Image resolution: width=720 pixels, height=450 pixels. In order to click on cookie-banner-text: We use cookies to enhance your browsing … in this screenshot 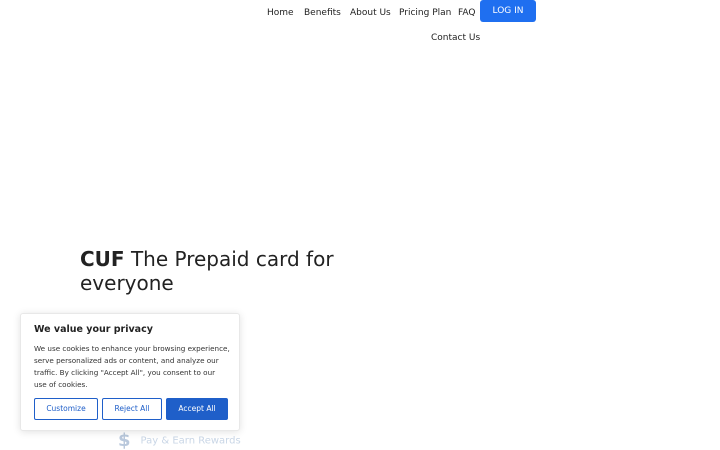, I will do `click(132, 366)`.